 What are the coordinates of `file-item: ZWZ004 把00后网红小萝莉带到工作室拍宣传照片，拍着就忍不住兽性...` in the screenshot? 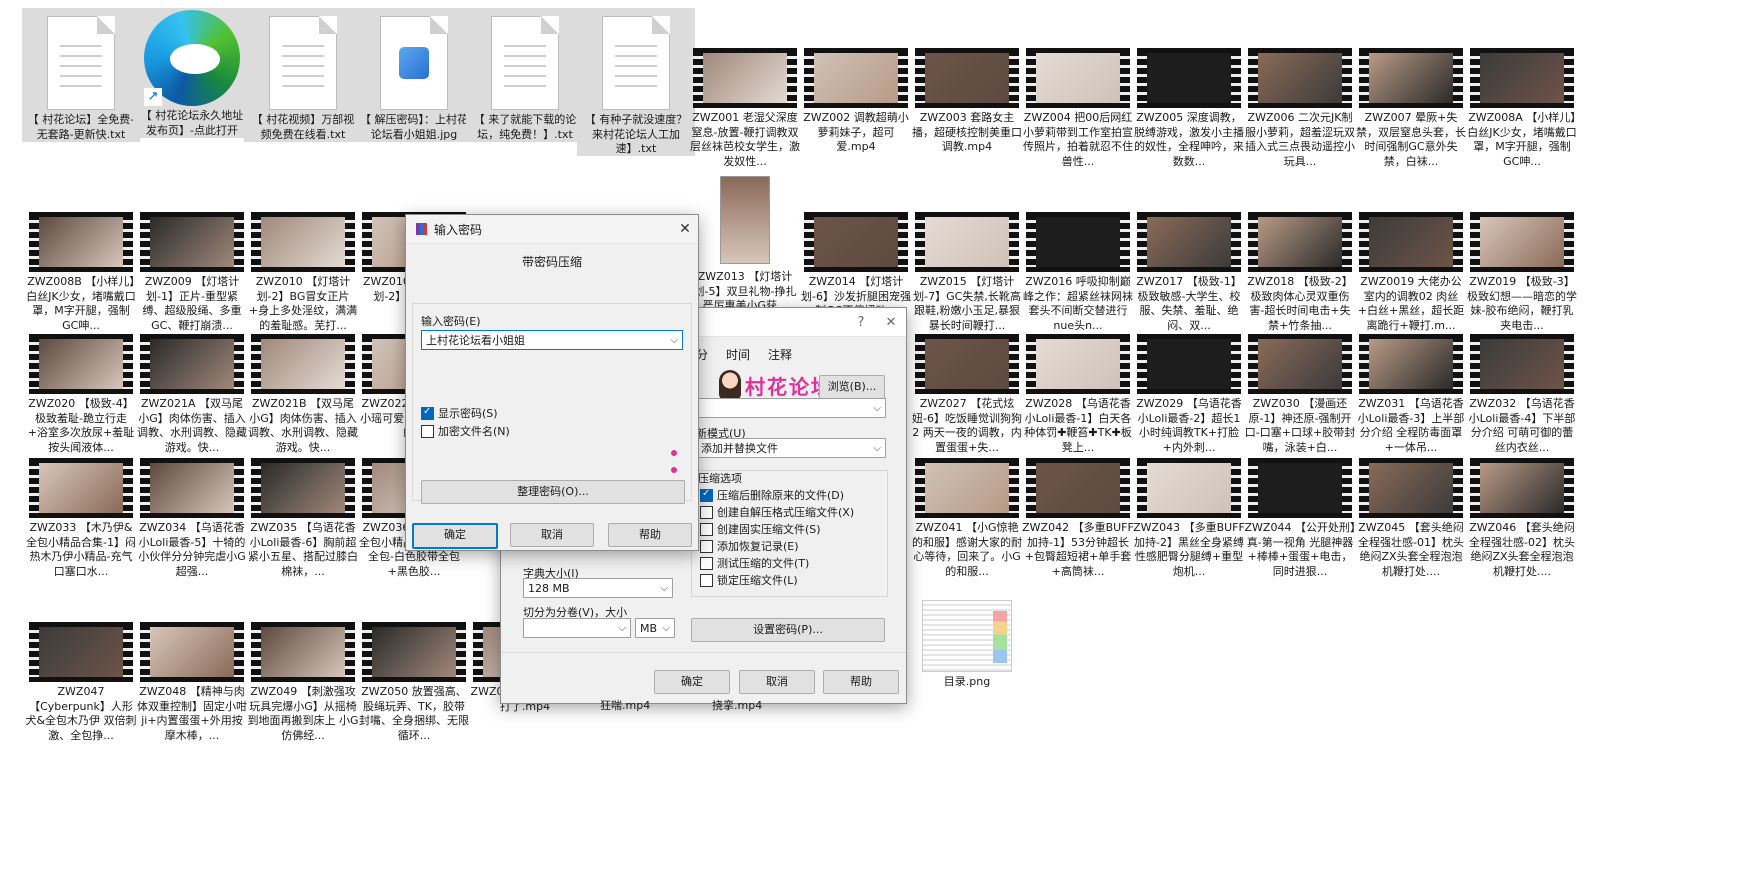 It's located at (1078, 108).